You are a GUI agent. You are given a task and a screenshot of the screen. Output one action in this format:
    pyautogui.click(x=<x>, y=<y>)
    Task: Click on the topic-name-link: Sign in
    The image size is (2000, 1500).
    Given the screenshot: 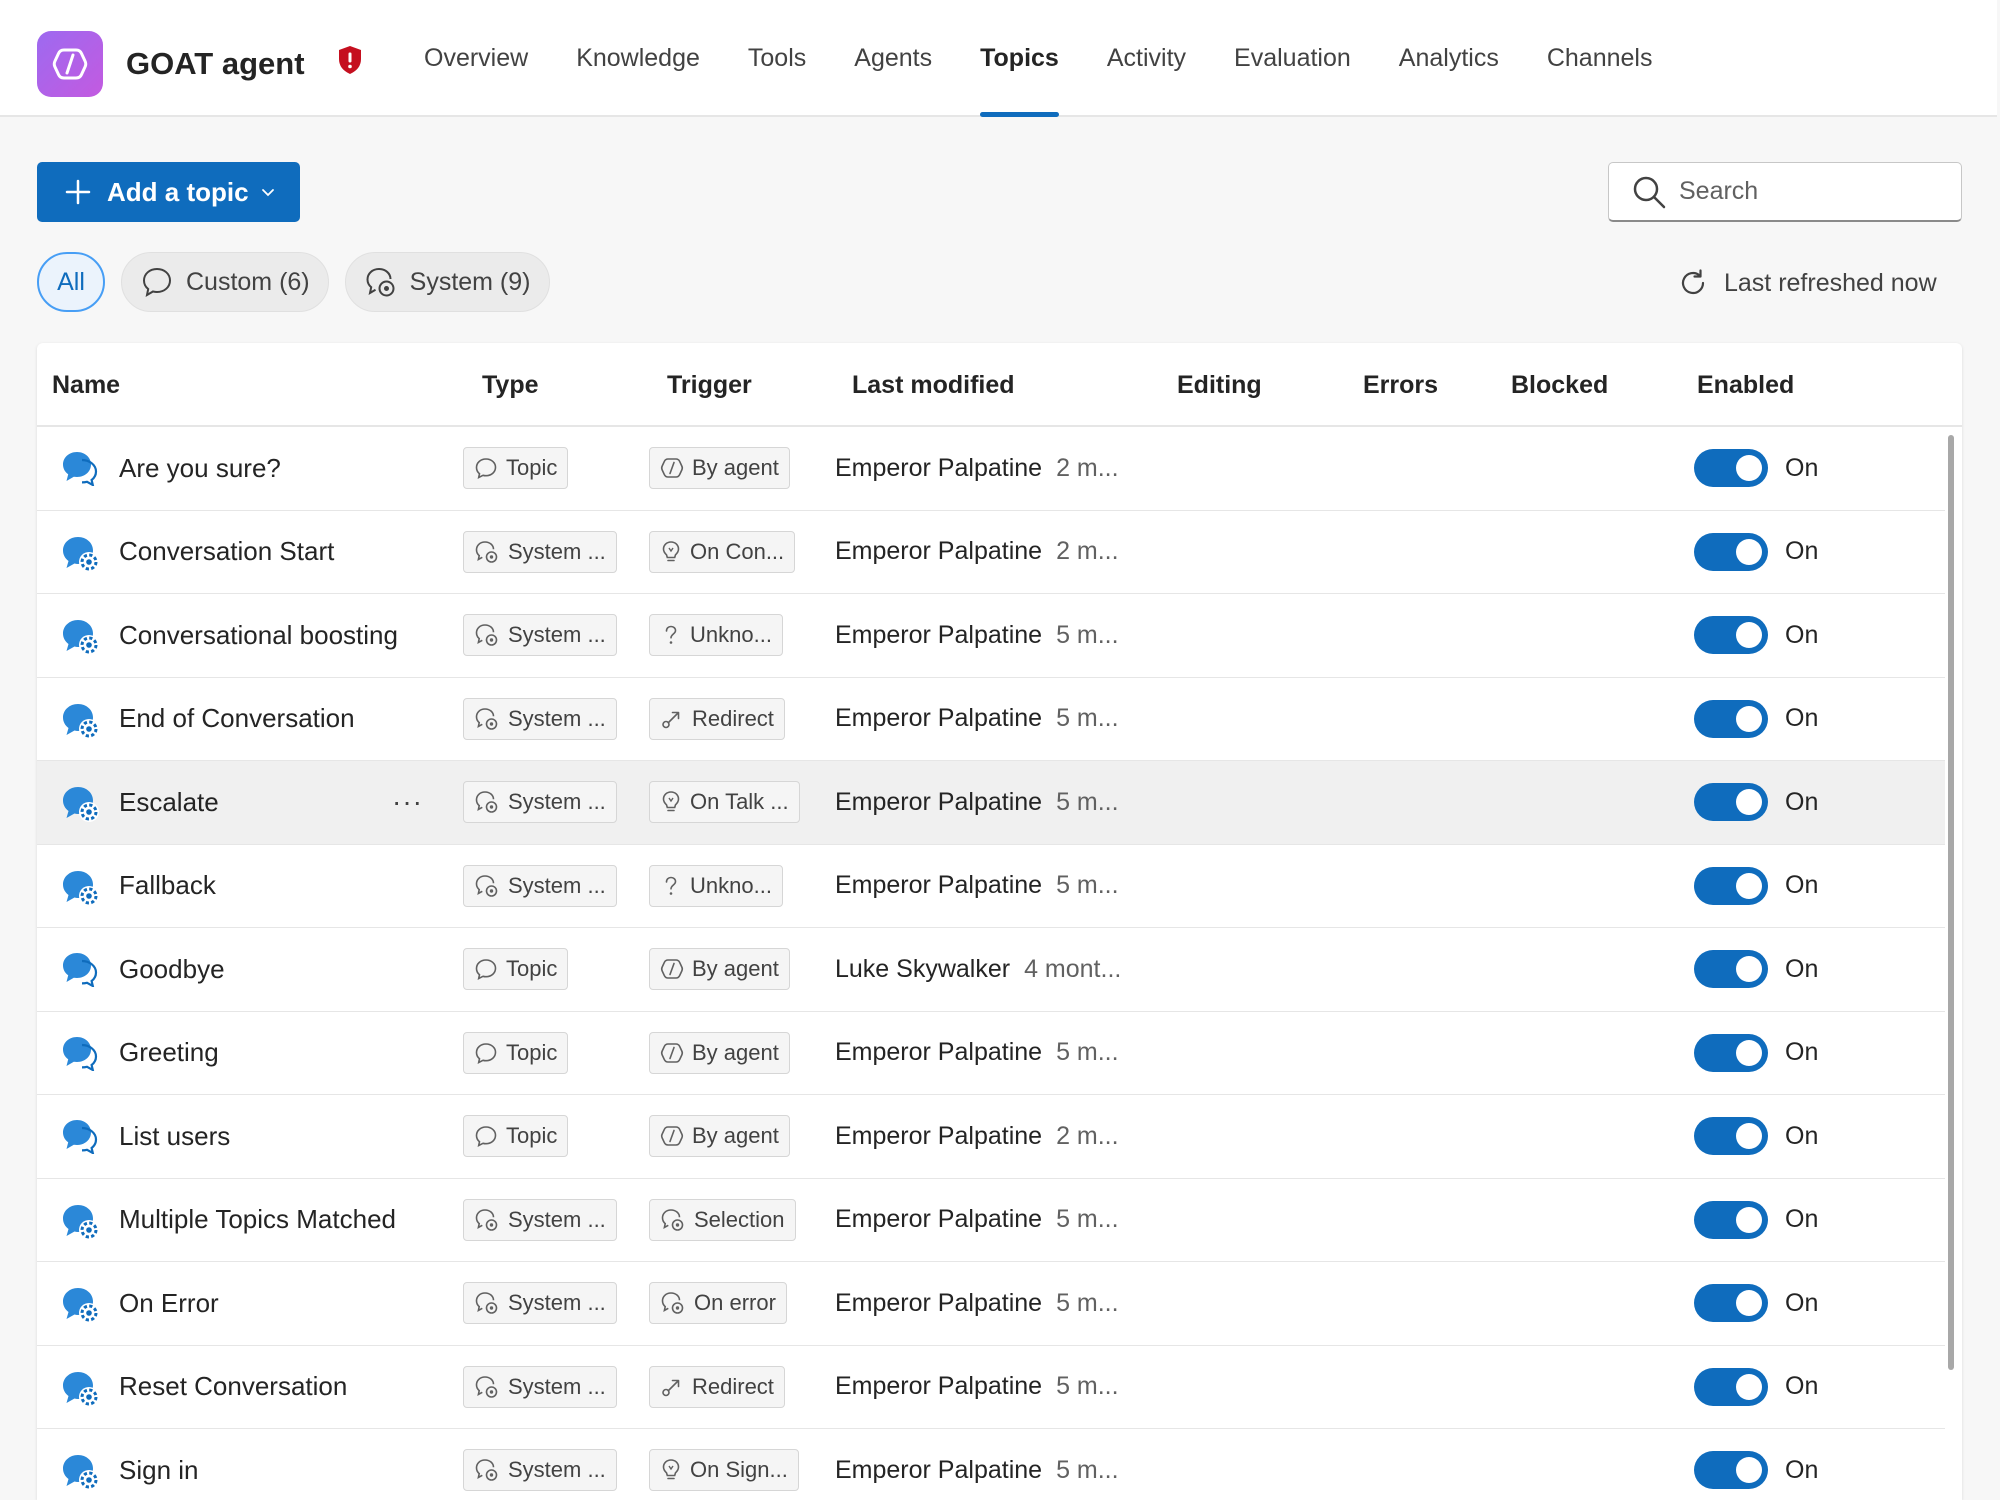 What is the action you would take?
    pyautogui.click(x=159, y=1464)
    